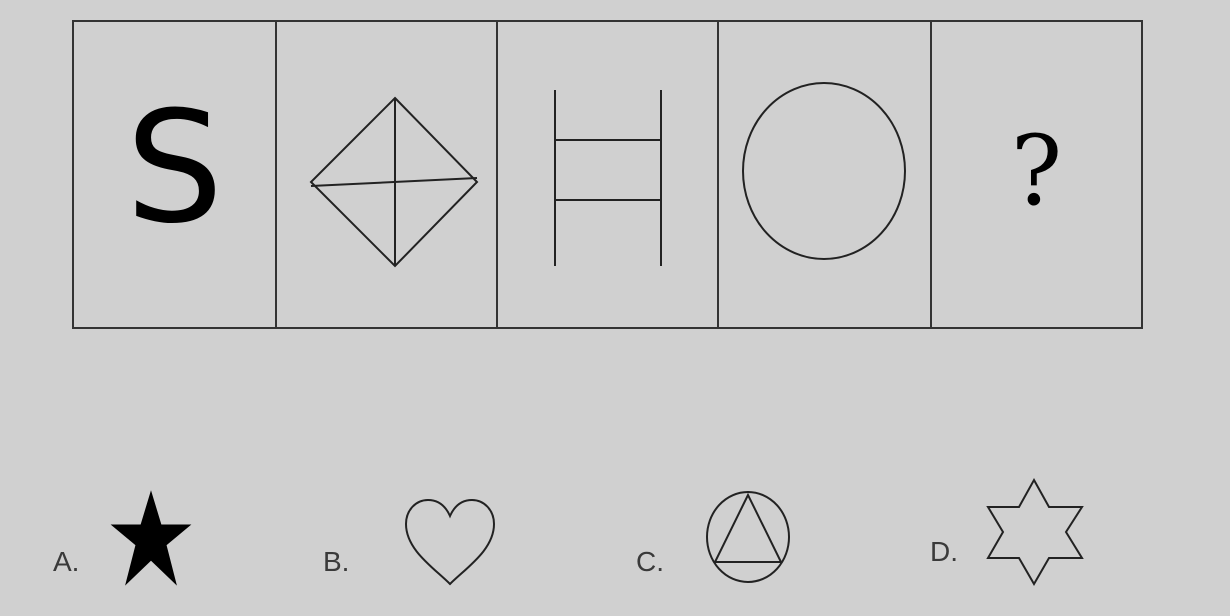 This screenshot has width=1230, height=616. What do you see at coordinates (824, 171) in the screenshot?
I see `circle-icon` at bounding box center [824, 171].